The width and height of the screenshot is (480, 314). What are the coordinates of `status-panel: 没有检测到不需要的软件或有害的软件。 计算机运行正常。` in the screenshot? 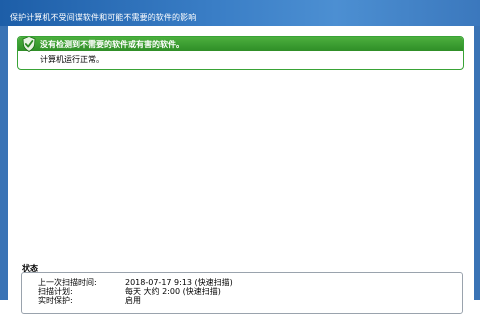 It's located at (240, 53).